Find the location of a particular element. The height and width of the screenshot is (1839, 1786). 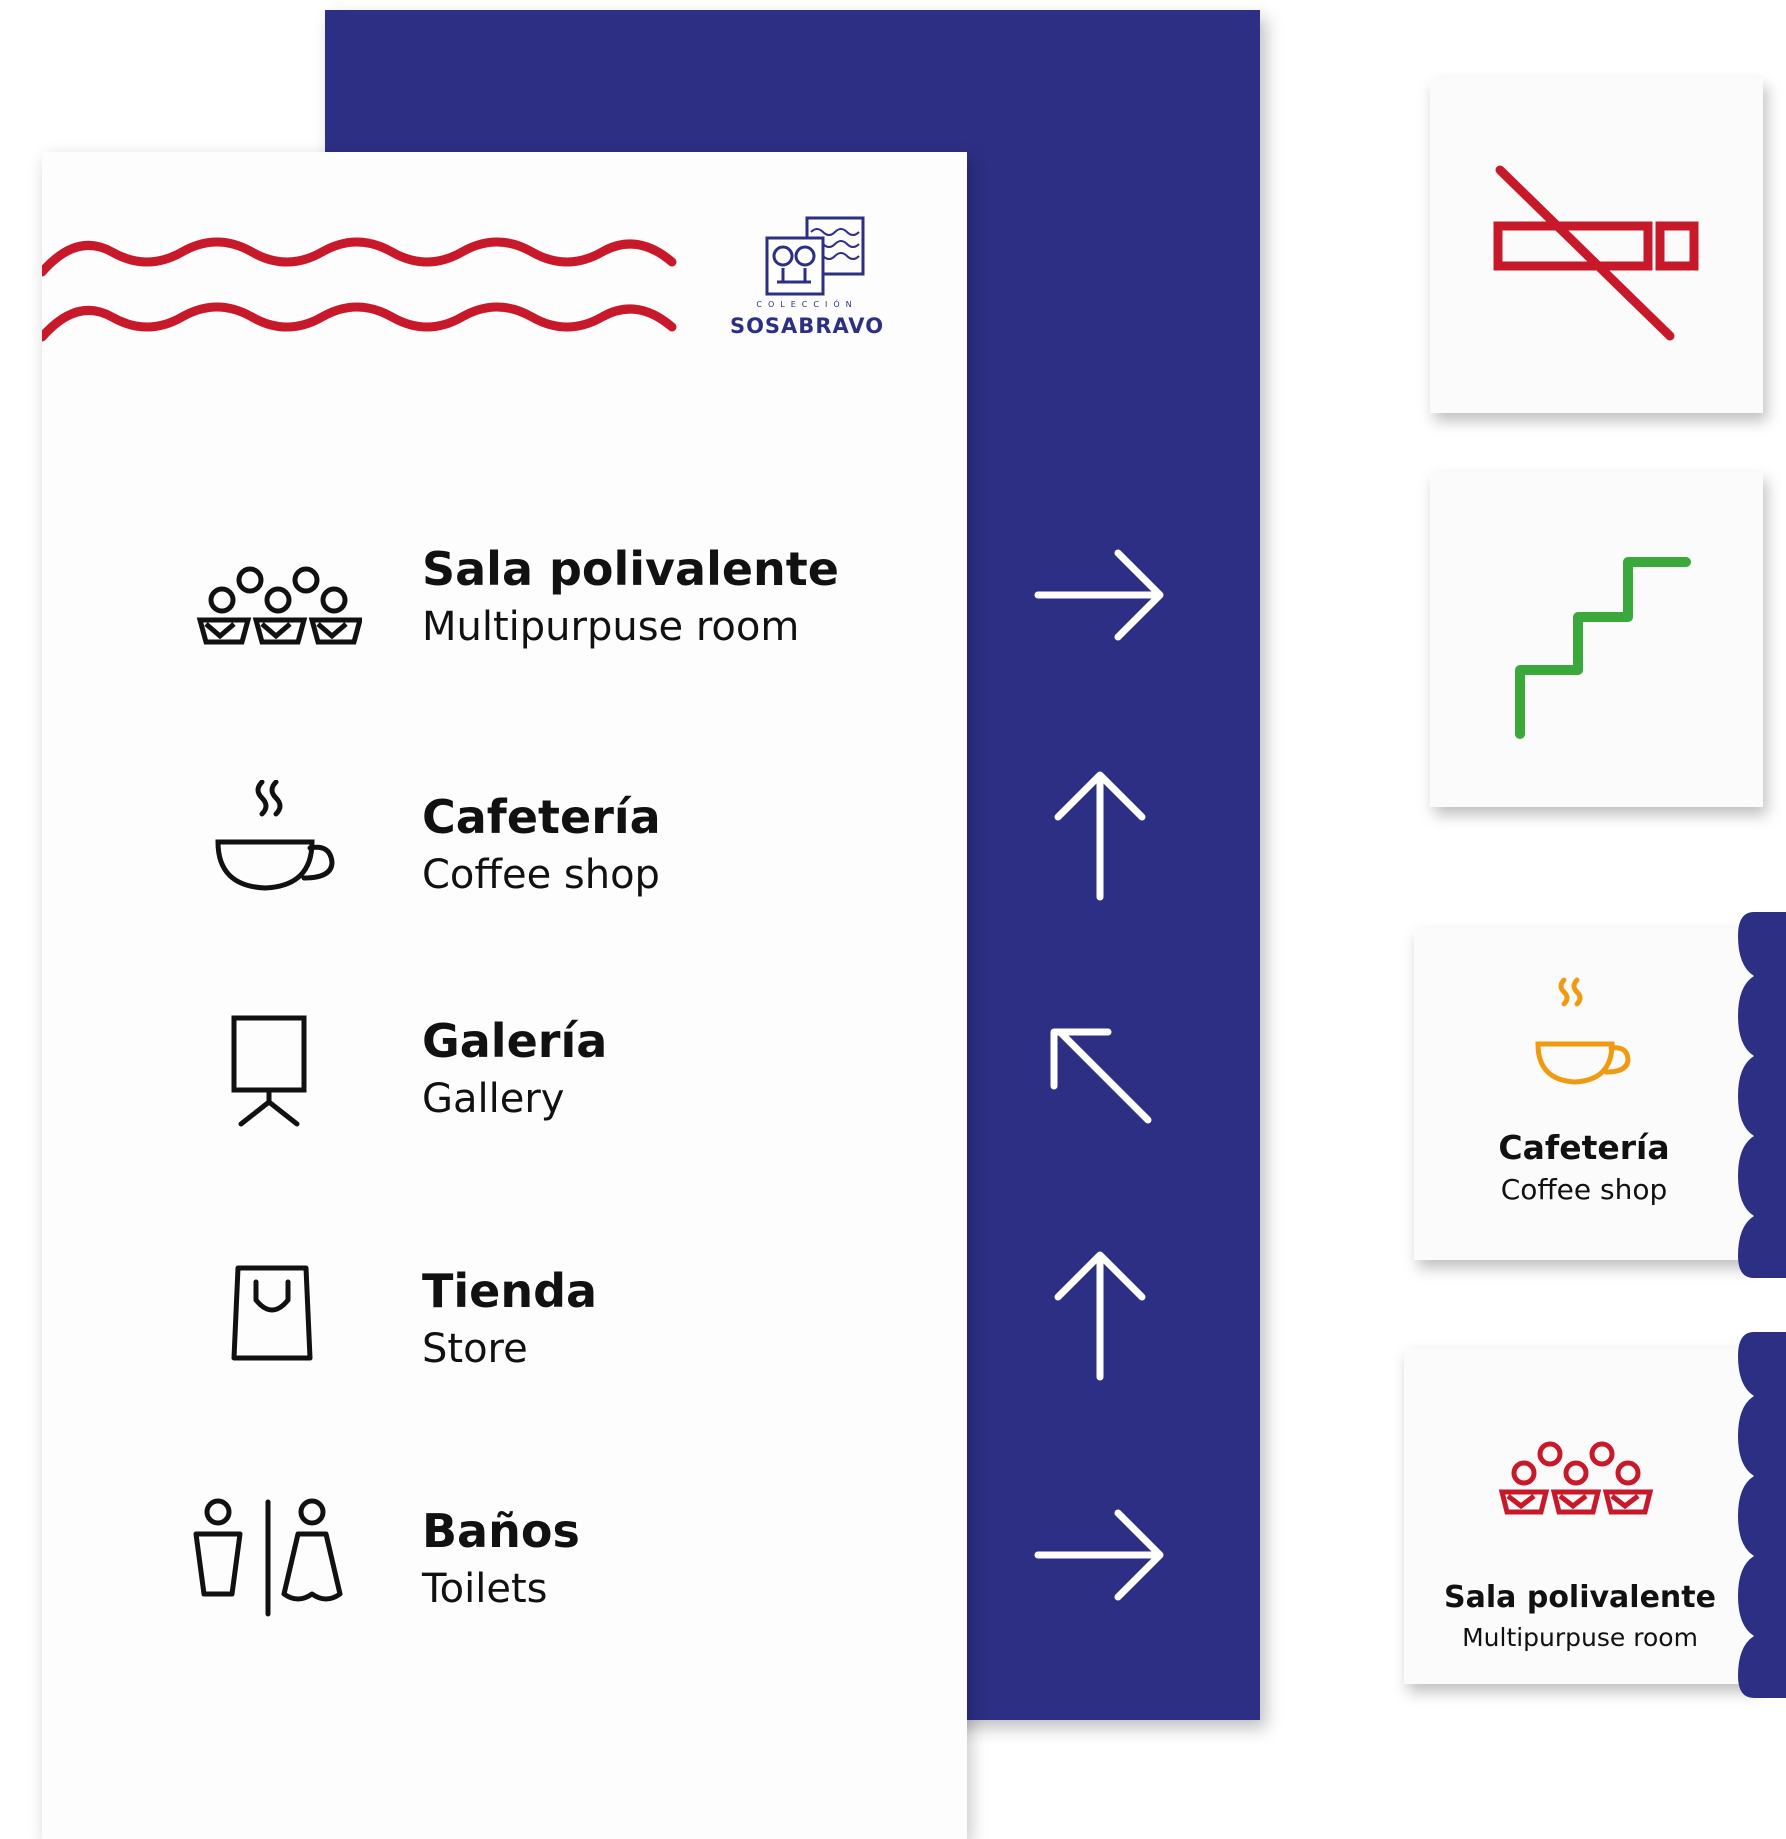

sosabravo-logo: COLECCIÓN SOSABRAVO is located at coordinates (842, 280).